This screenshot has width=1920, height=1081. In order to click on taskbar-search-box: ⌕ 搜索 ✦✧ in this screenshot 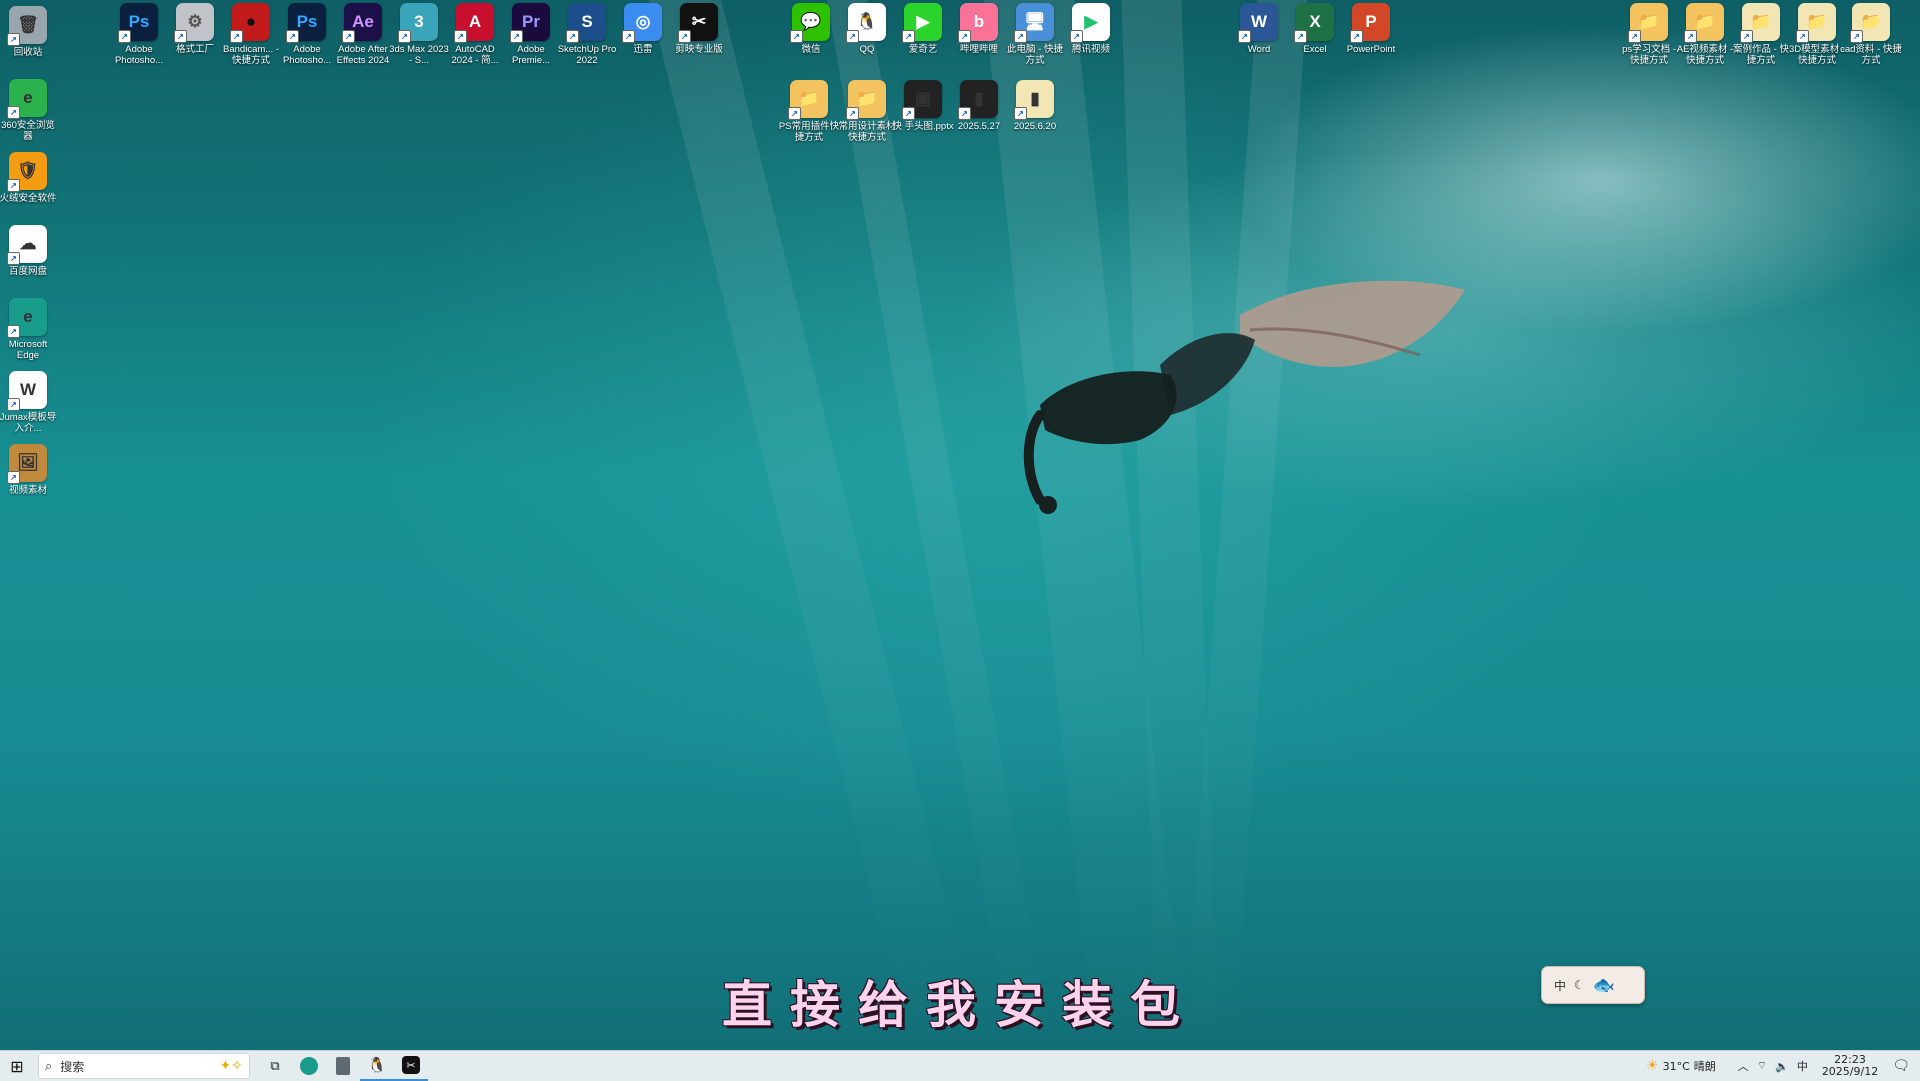, I will do `click(144, 1066)`.